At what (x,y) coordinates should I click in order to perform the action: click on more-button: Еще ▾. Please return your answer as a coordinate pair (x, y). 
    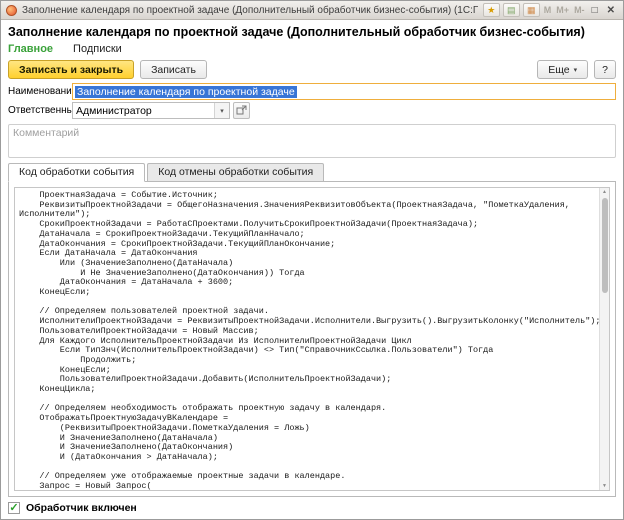
    Looking at the image, I should click on (563, 69).